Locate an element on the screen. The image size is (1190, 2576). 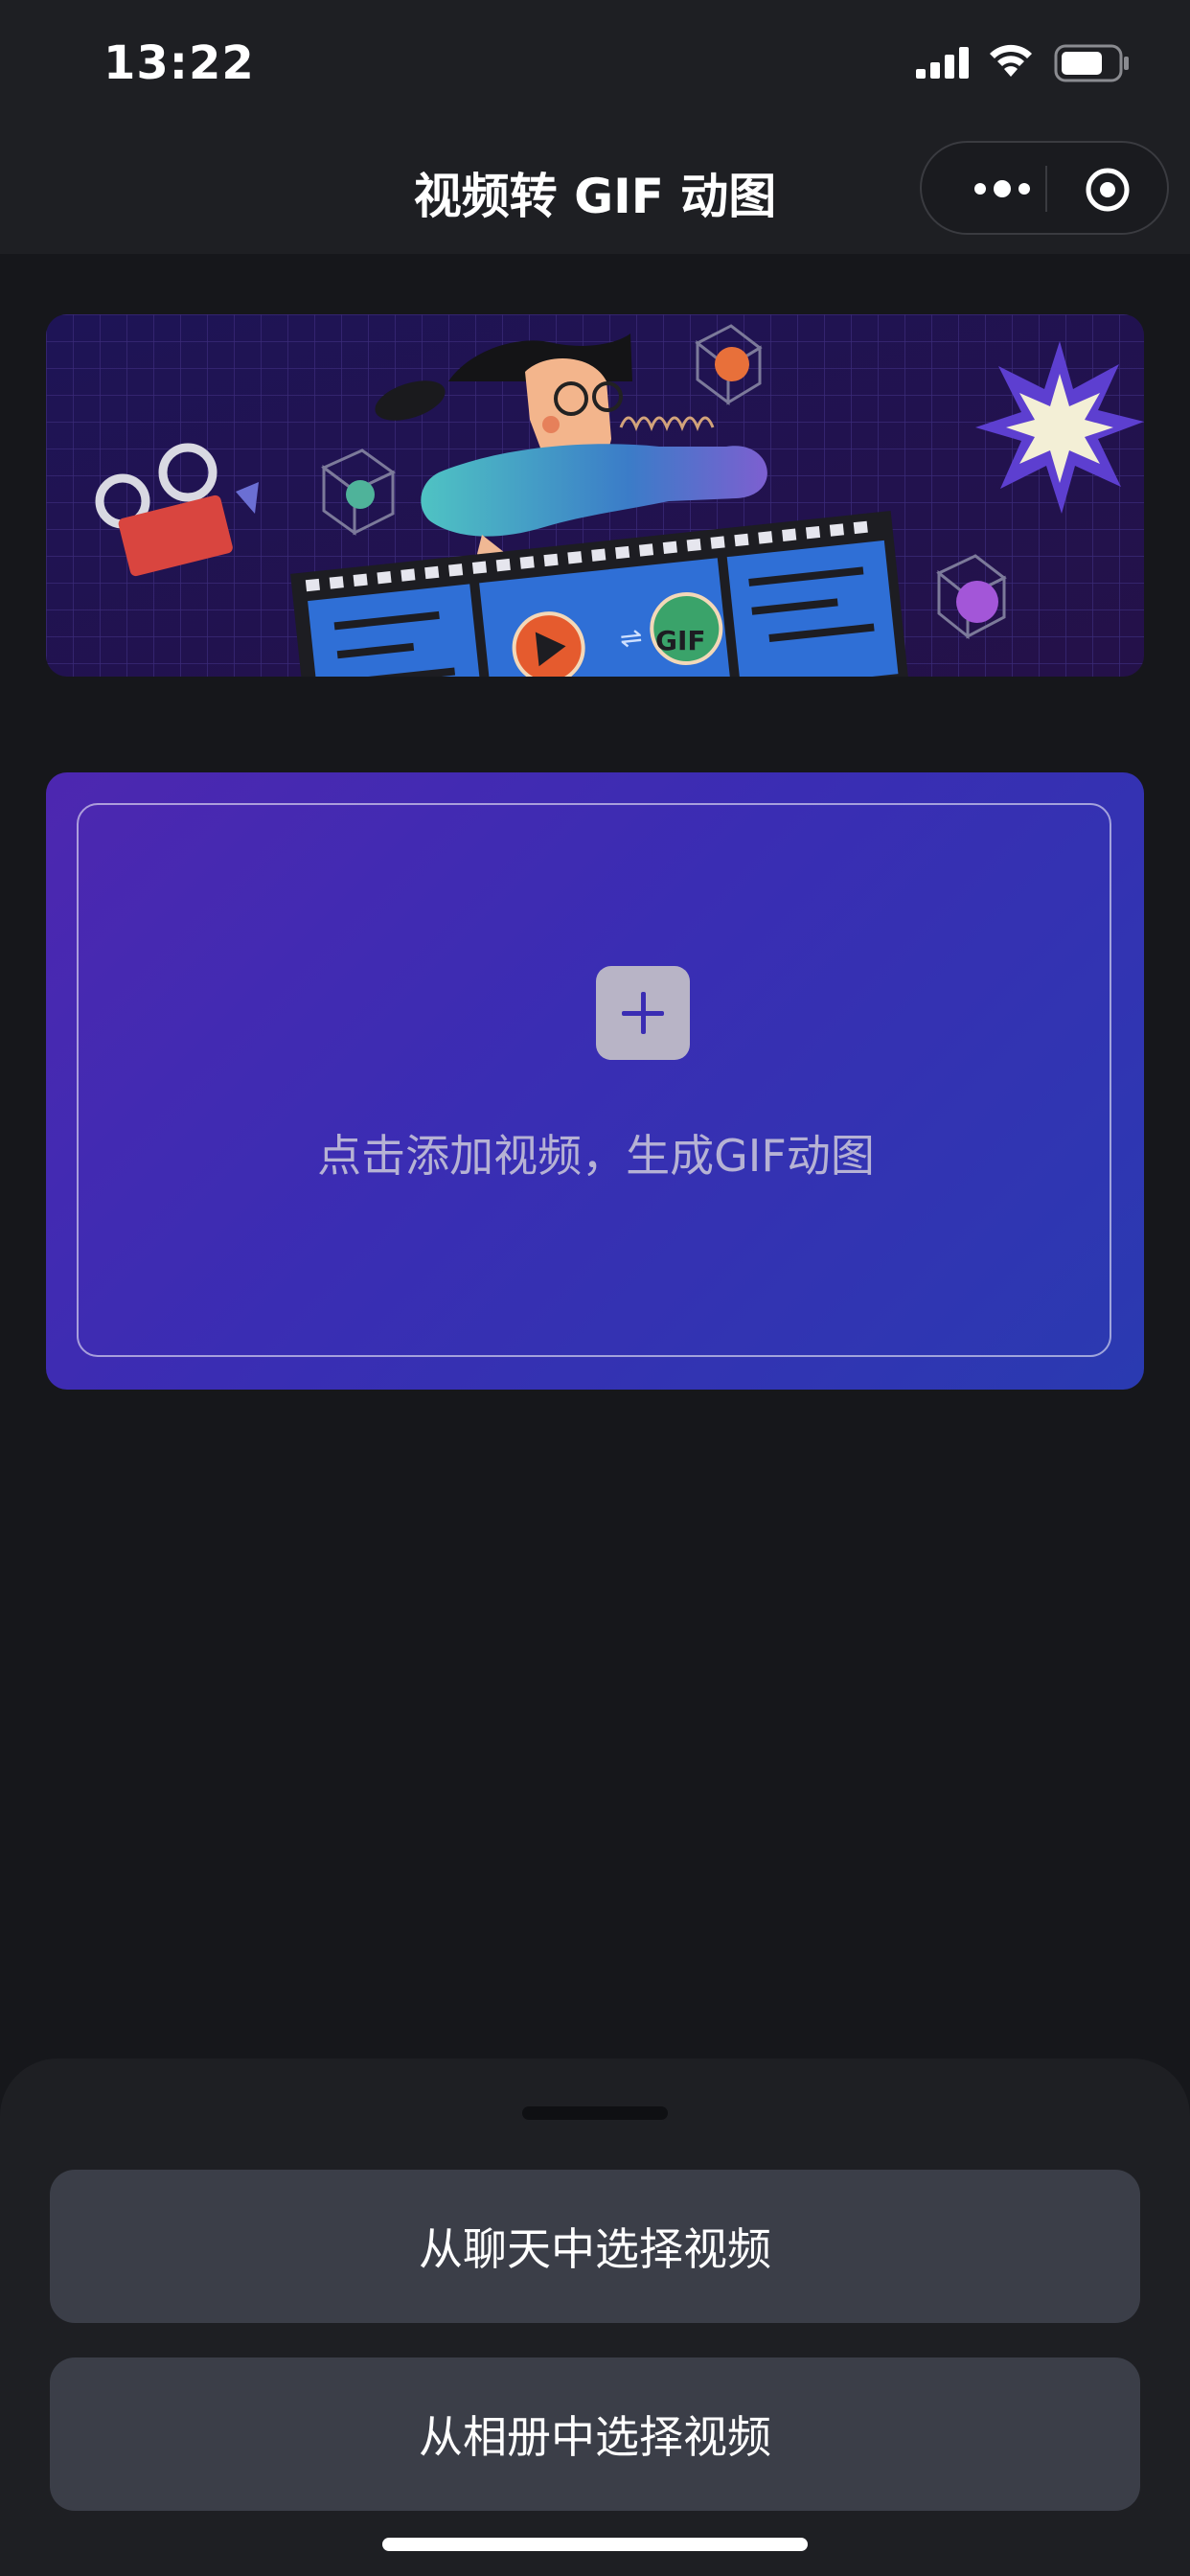
battery-icon is located at coordinates (1092, 63).